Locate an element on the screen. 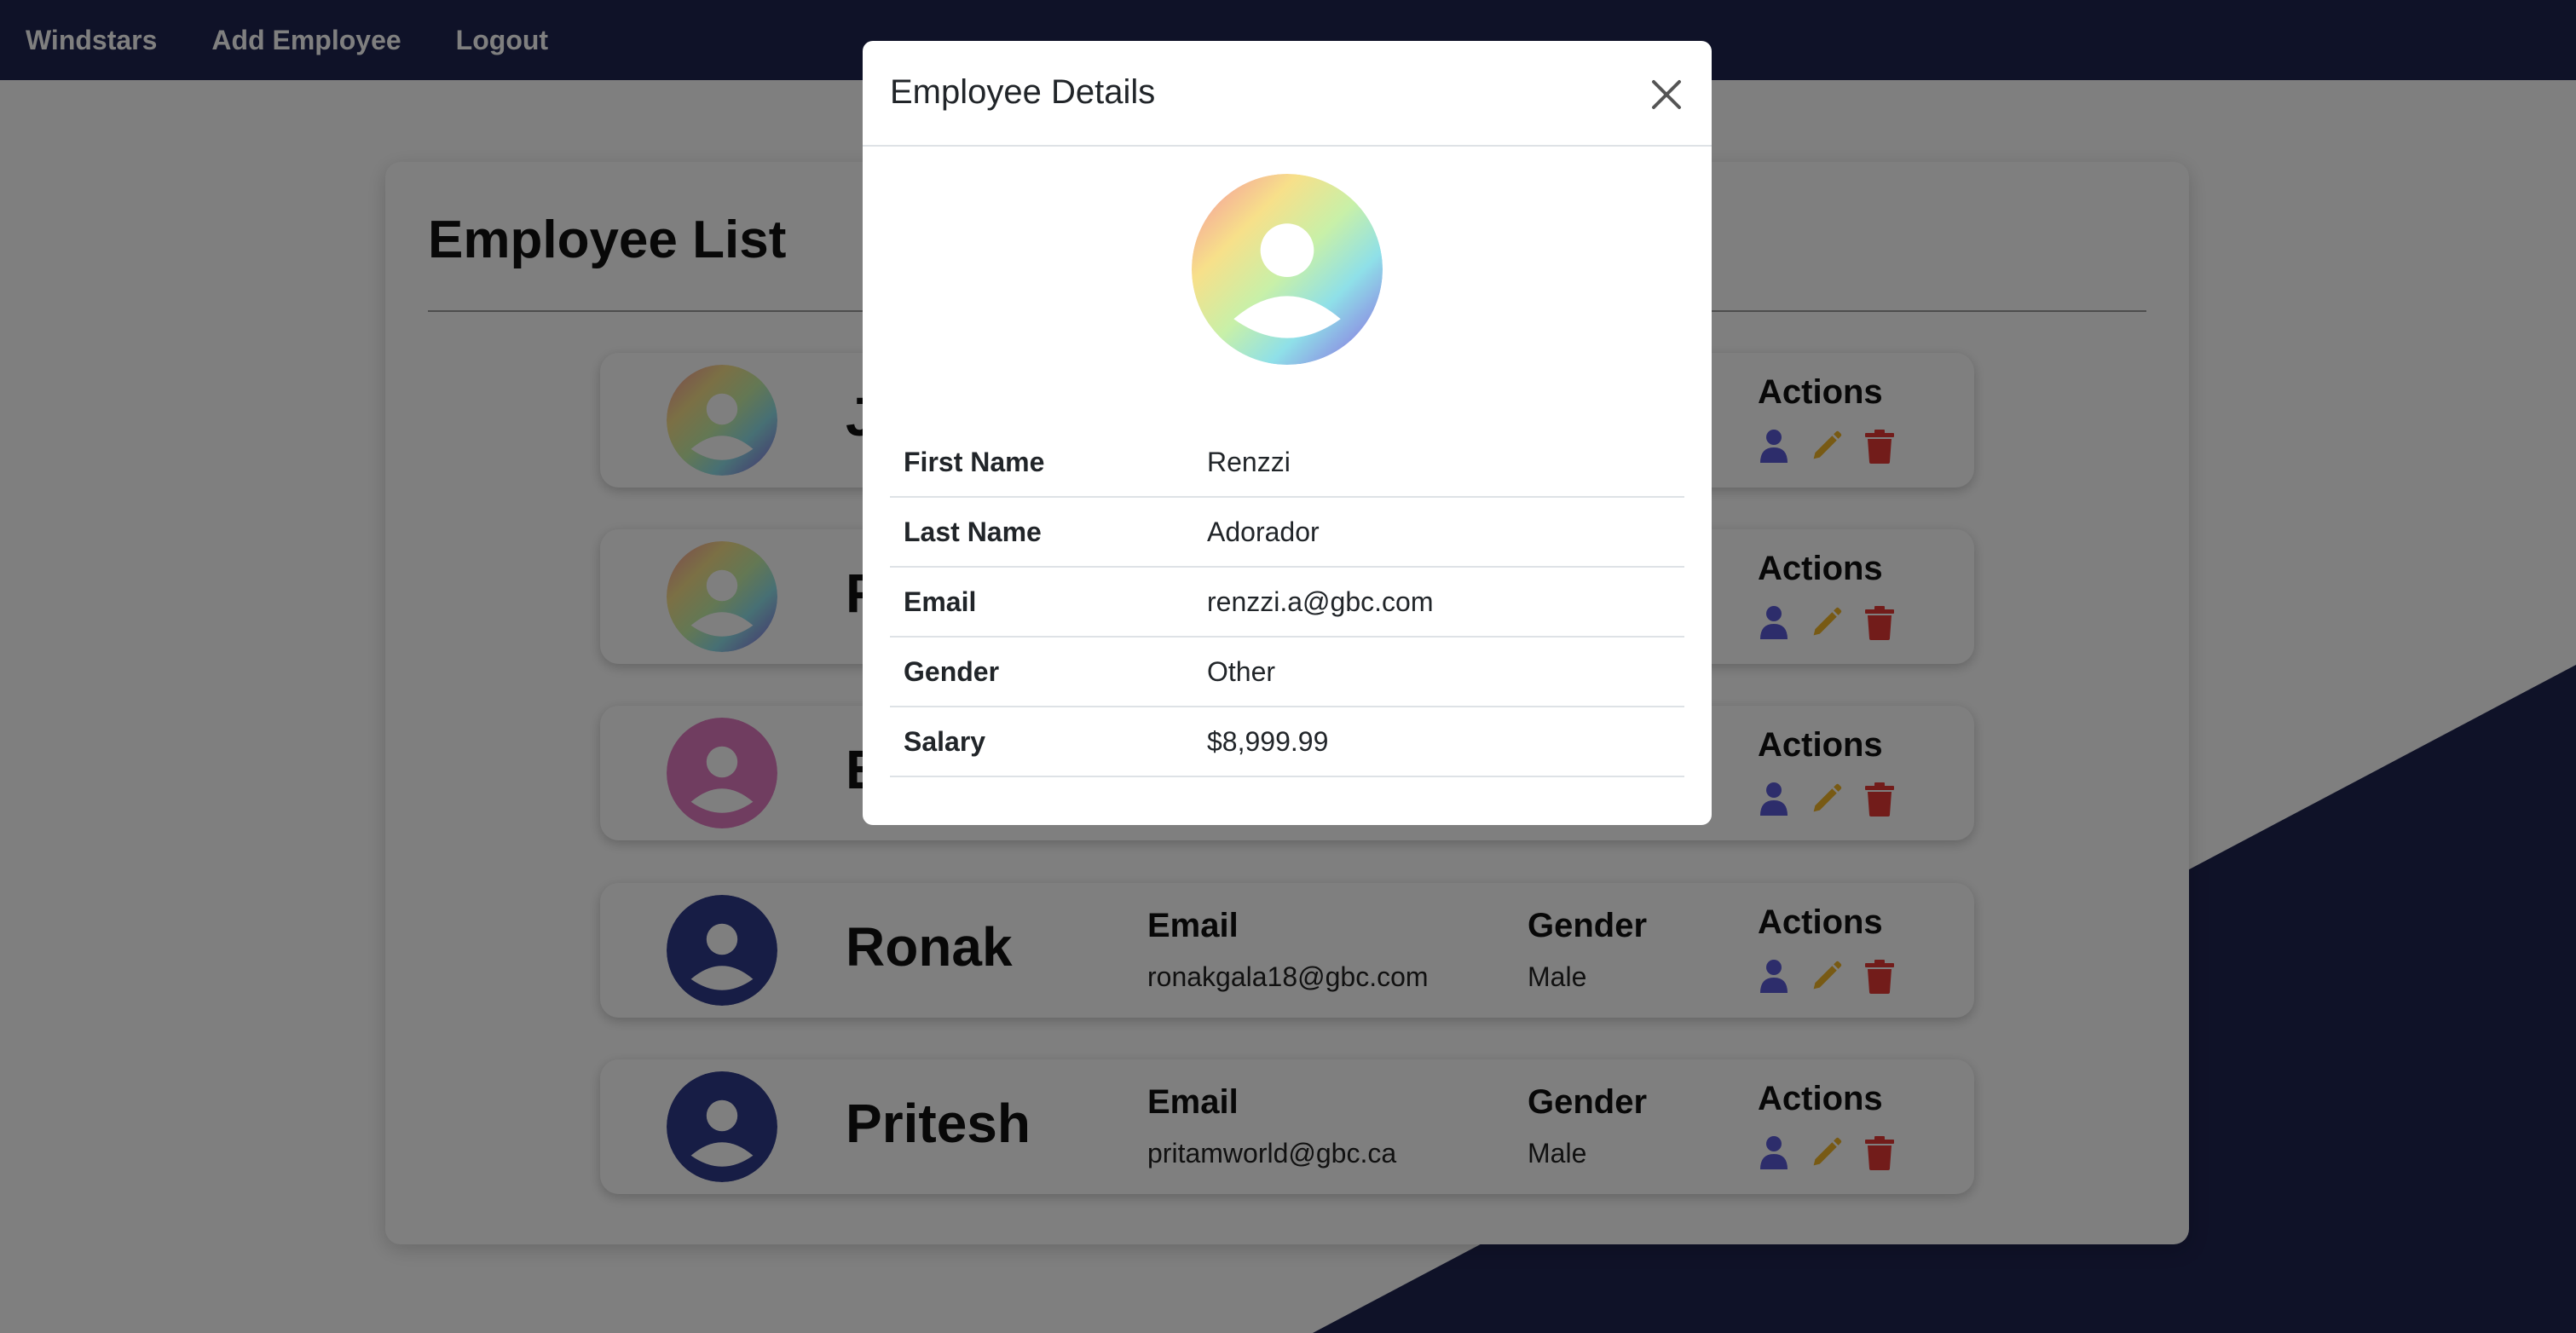  detail-value: Renzzi is located at coordinates (1249, 461).